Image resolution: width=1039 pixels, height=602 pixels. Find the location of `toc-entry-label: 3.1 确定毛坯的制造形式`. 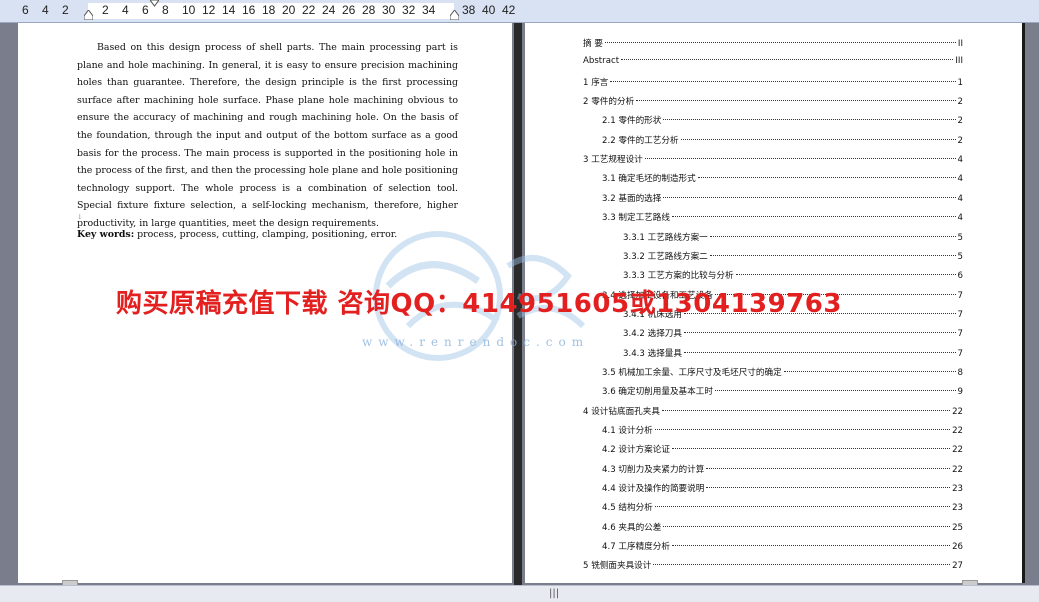

toc-entry-label: 3.1 确定毛坯的制造形式 is located at coordinates (649, 179).